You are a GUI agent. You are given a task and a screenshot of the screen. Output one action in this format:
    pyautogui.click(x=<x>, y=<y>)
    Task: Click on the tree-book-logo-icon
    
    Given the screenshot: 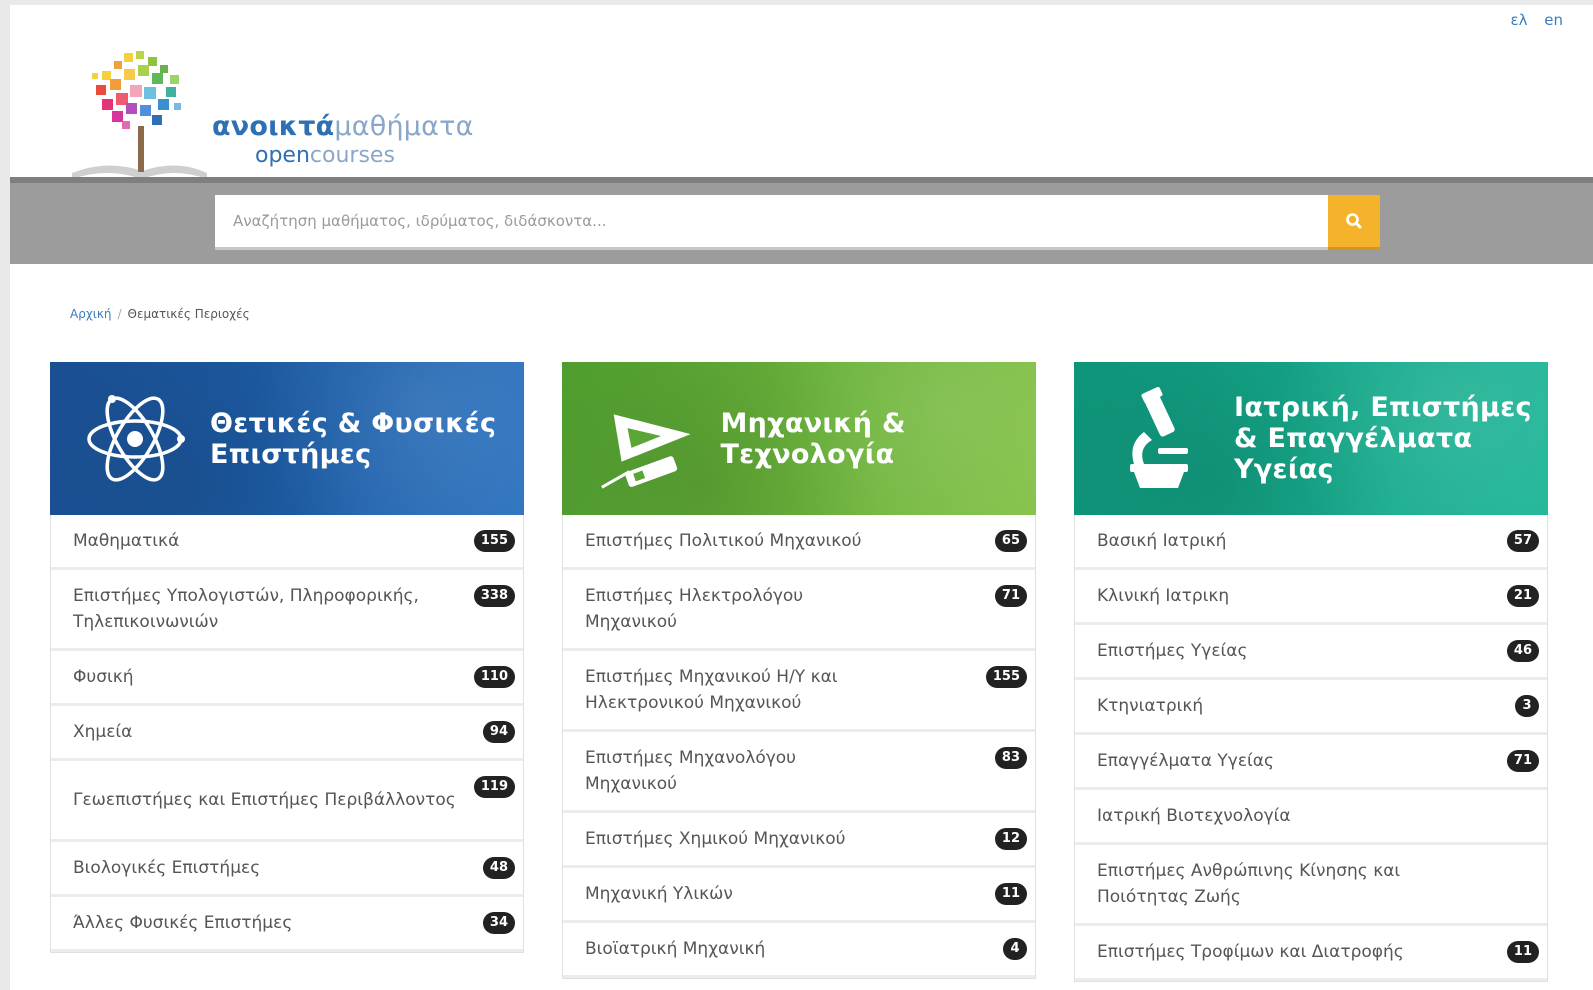 What is the action you would take?
    pyautogui.click(x=139, y=115)
    